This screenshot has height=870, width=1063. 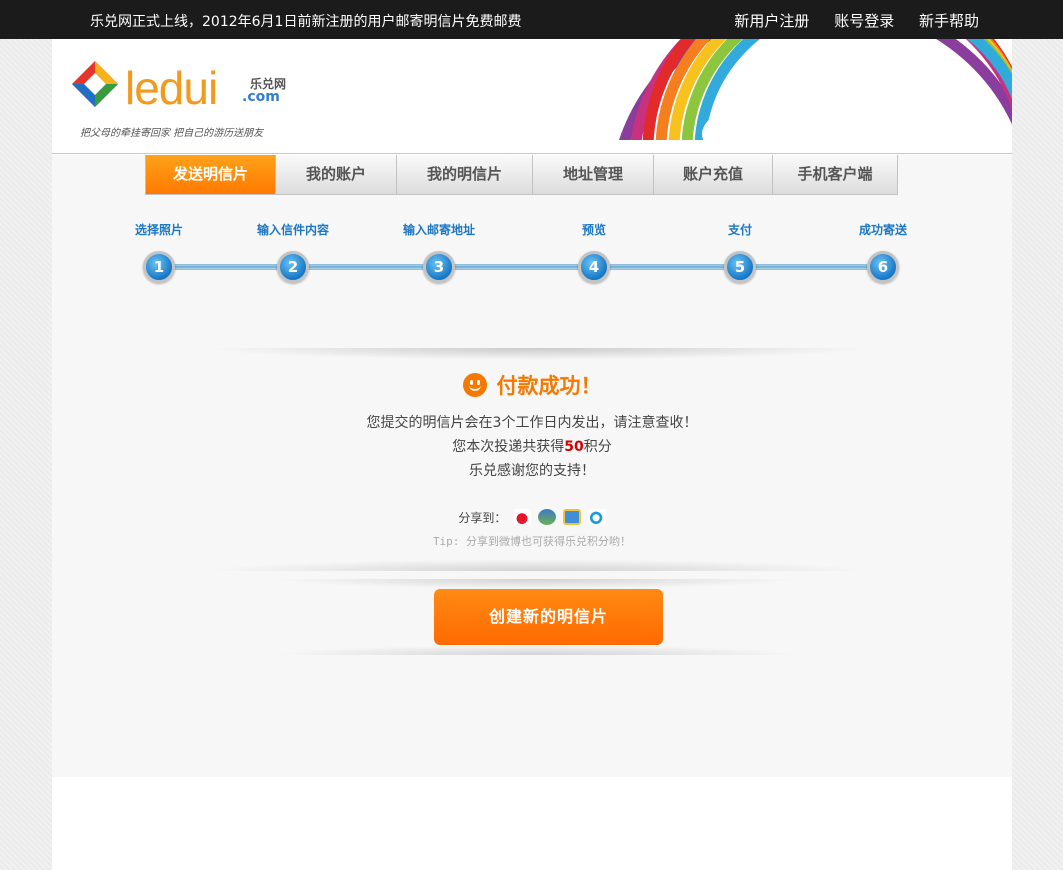 What do you see at coordinates (597, 447) in the screenshot?
I see `points-suffix: 积分` at bounding box center [597, 447].